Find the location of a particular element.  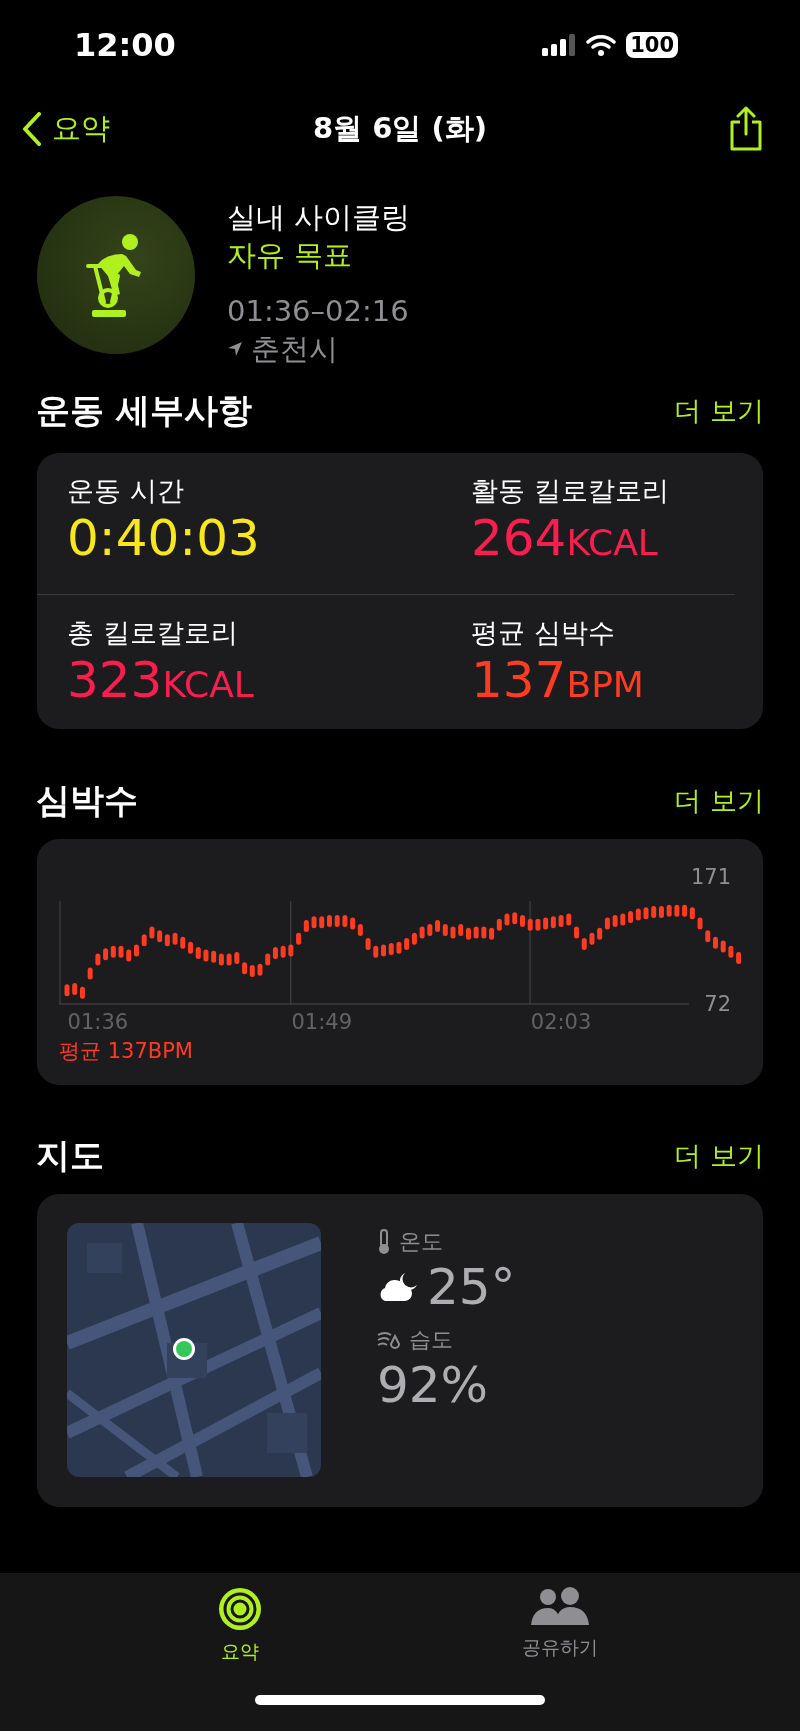

chevron-left-icon is located at coordinates (32, 129).